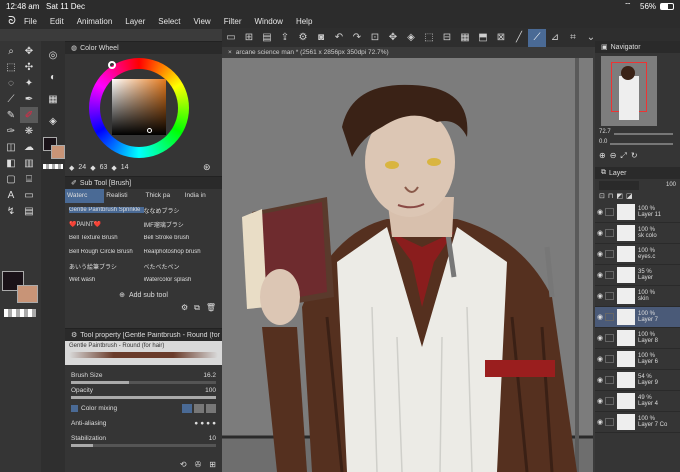  What do you see at coordinates (321, 38) in the screenshot?
I see `camera-icon: ◙` at bounding box center [321, 38].